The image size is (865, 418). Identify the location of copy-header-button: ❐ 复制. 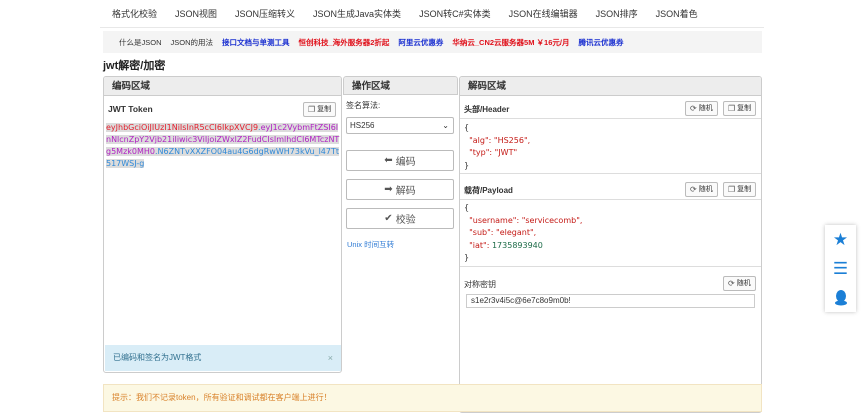
(740, 108).